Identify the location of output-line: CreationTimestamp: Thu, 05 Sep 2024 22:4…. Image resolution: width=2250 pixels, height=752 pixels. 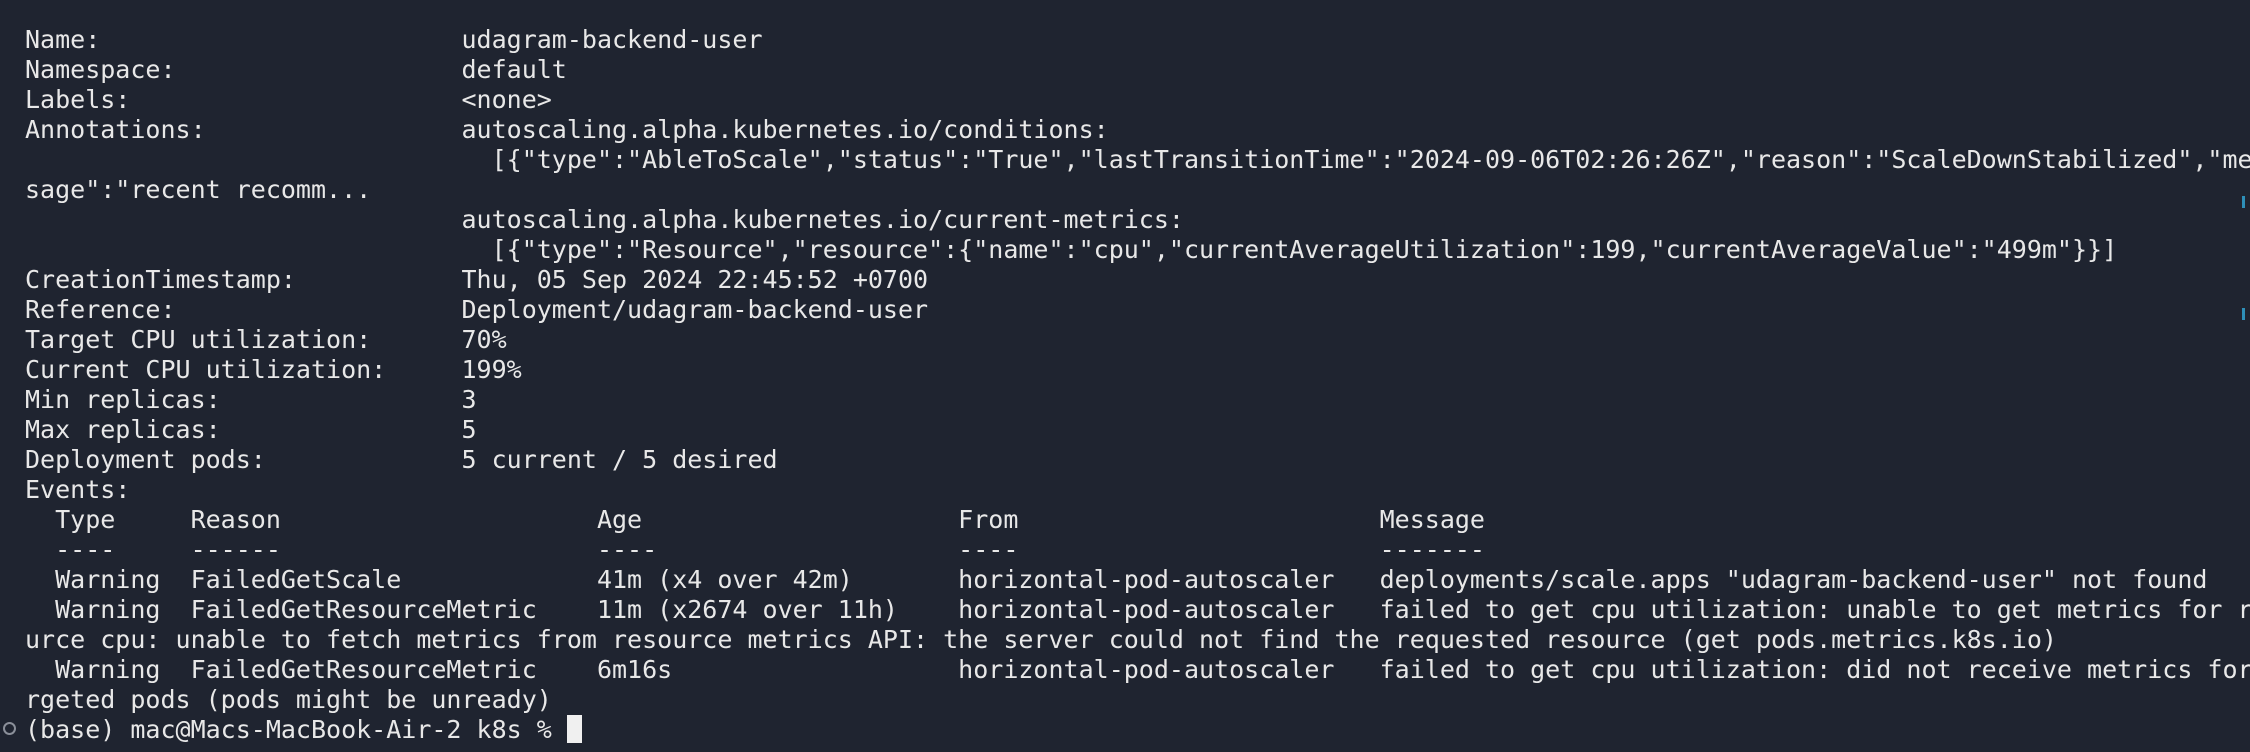
(477, 279).